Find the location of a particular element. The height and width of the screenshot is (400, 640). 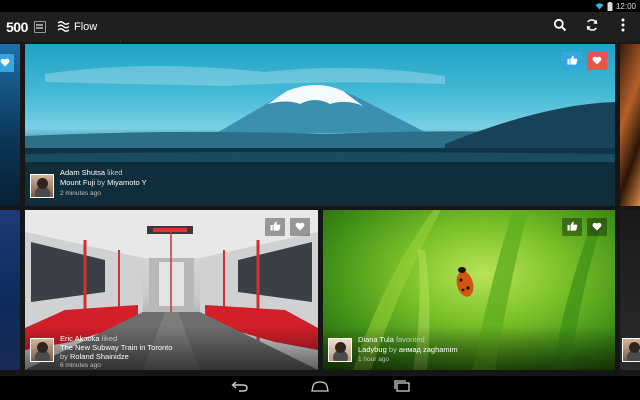

wifi-icon is located at coordinates (599, 6).